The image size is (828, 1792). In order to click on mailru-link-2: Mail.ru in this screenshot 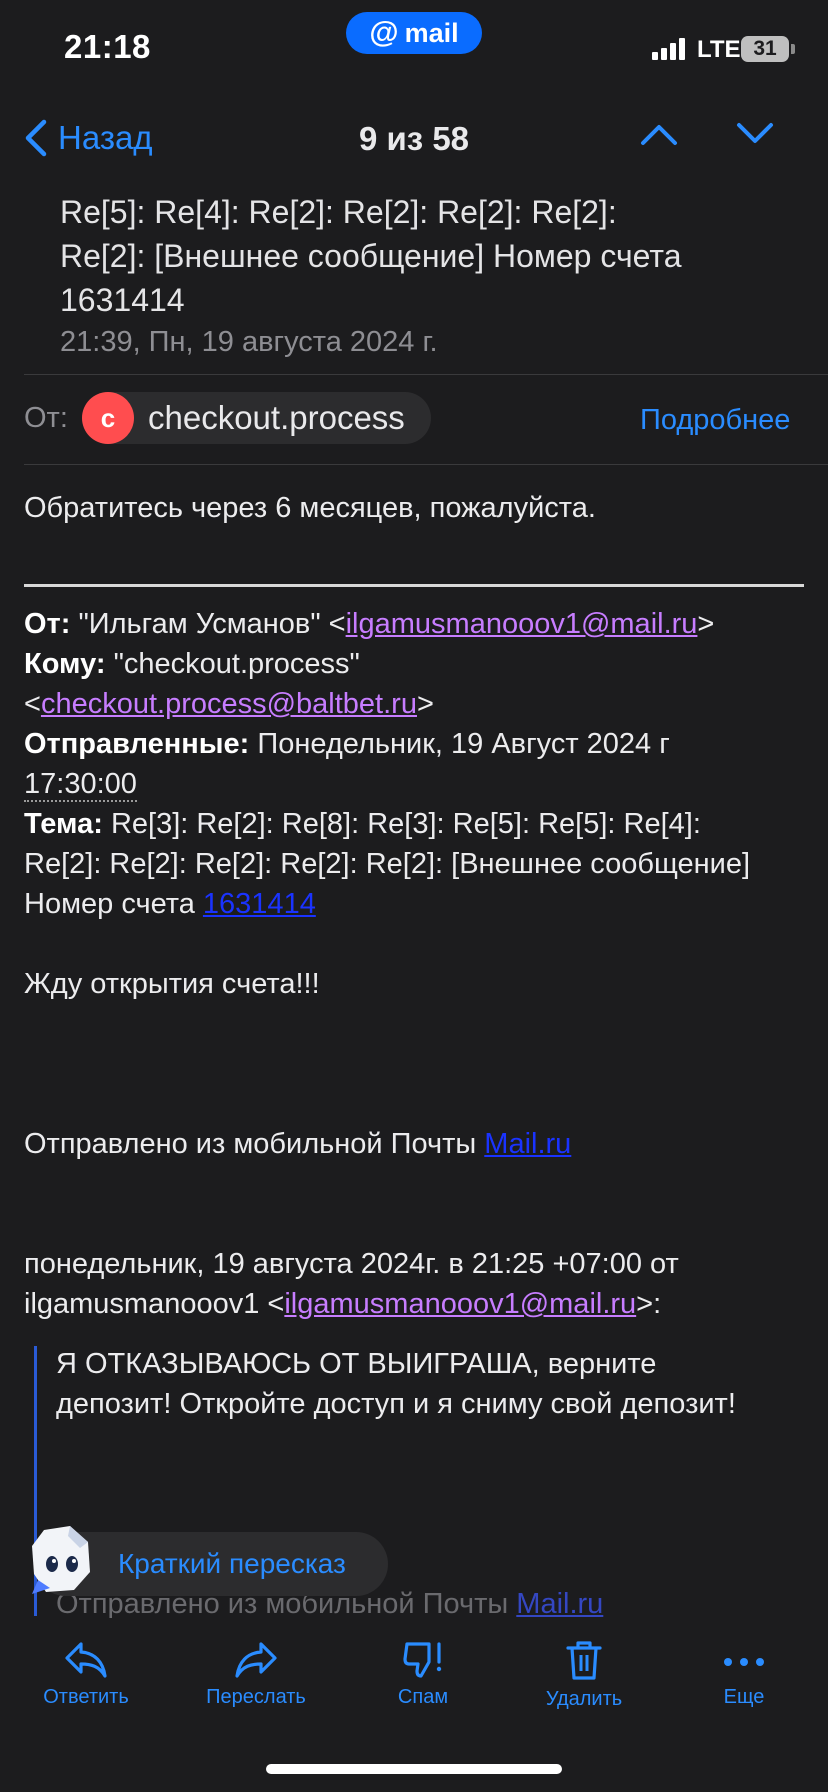, I will do `click(559, 1604)`.